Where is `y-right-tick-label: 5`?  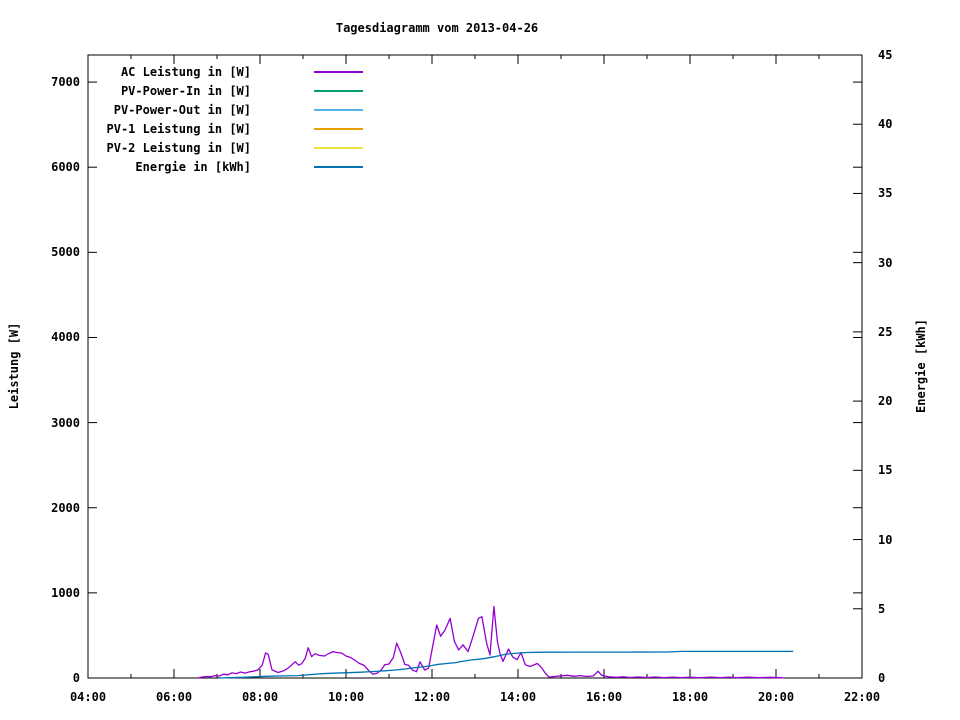 y-right-tick-label: 5 is located at coordinates (882, 608).